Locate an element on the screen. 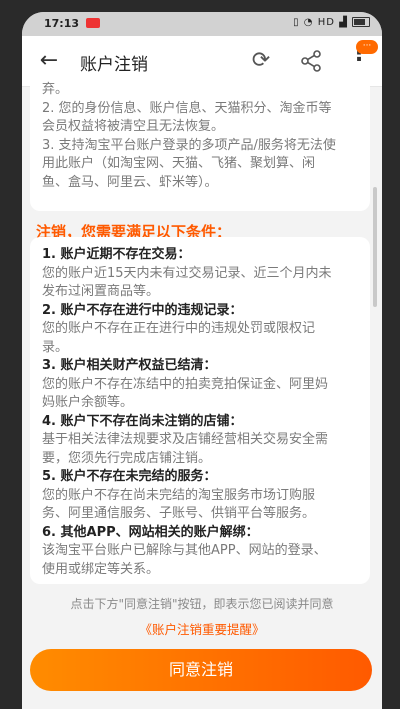 The width and height of the screenshot is (400, 709). condition-body: 发布过闲置商品等。 is located at coordinates (101, 291).